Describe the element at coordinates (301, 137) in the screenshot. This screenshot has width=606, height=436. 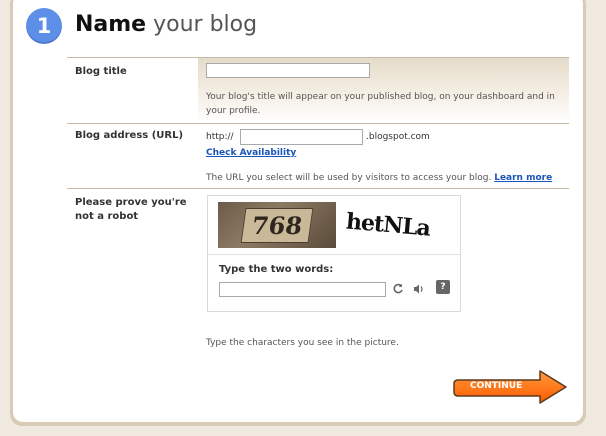
I see `blog-address-input` at that location.